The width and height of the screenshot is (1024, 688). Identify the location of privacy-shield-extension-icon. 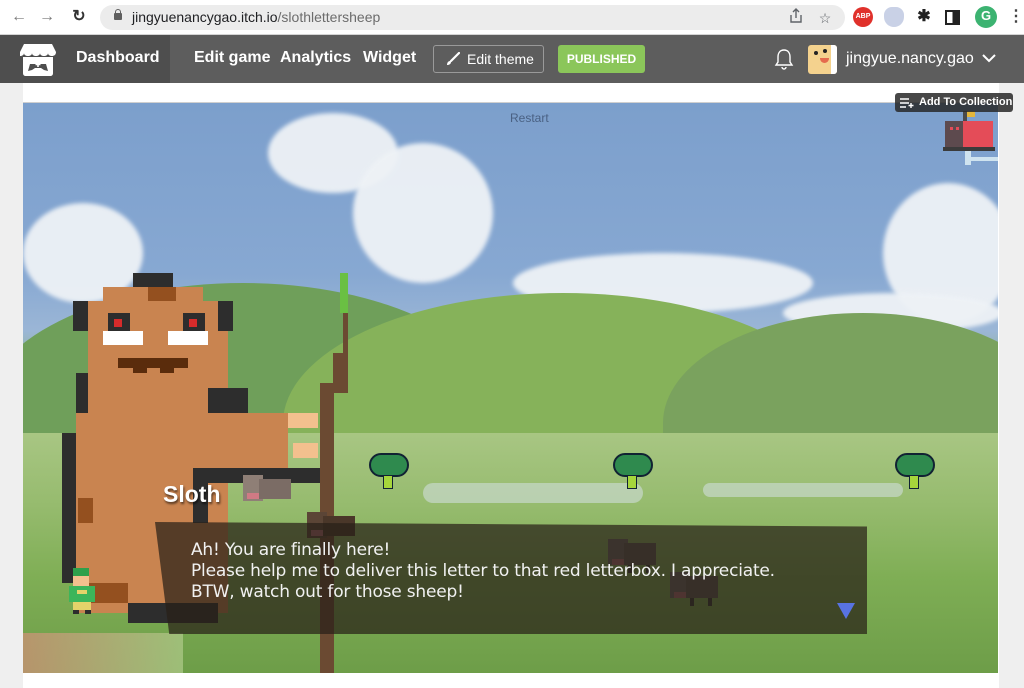
(894, 17).